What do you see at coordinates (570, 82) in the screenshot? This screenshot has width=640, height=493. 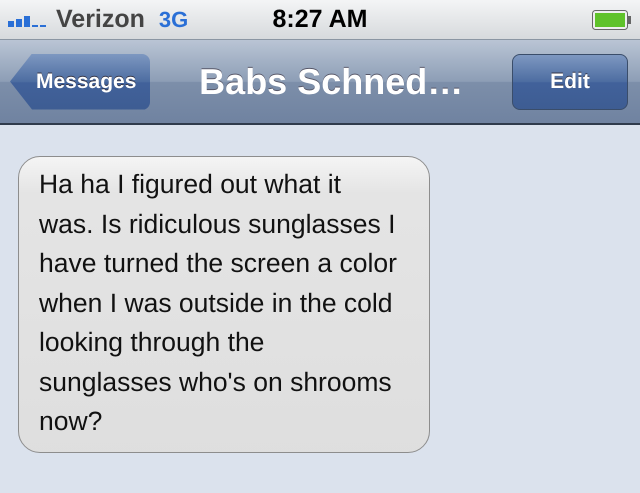 I see `edit-button: Edit` at bounding box center [570, 82].